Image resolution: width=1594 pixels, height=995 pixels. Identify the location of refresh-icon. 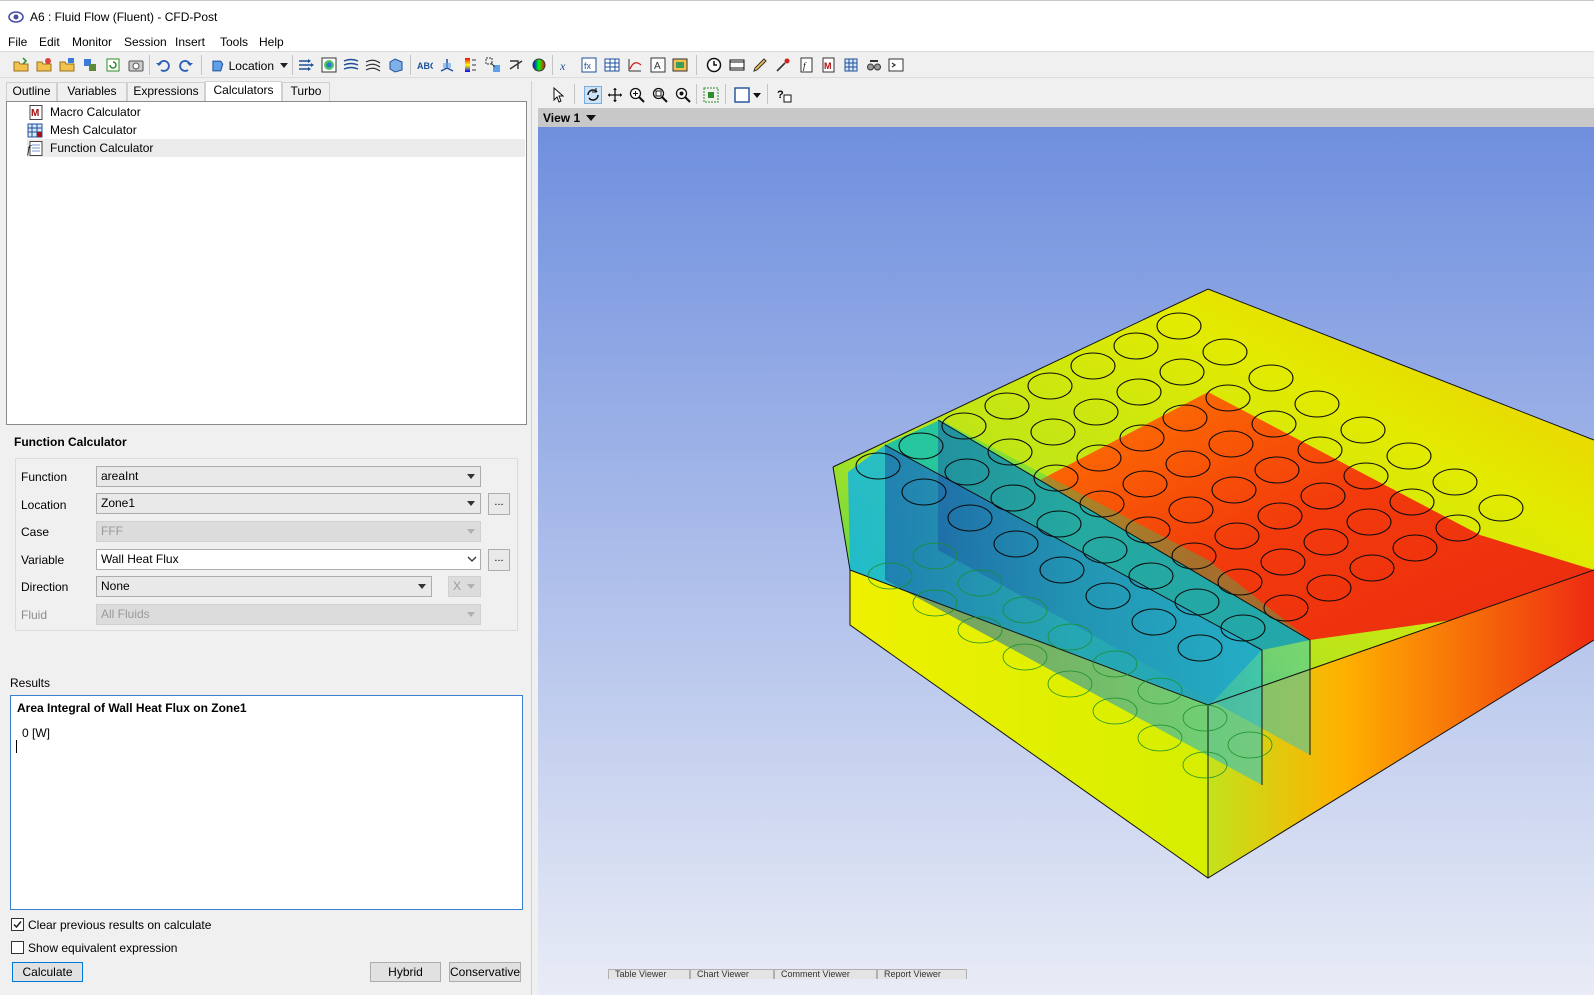
(113, 65).